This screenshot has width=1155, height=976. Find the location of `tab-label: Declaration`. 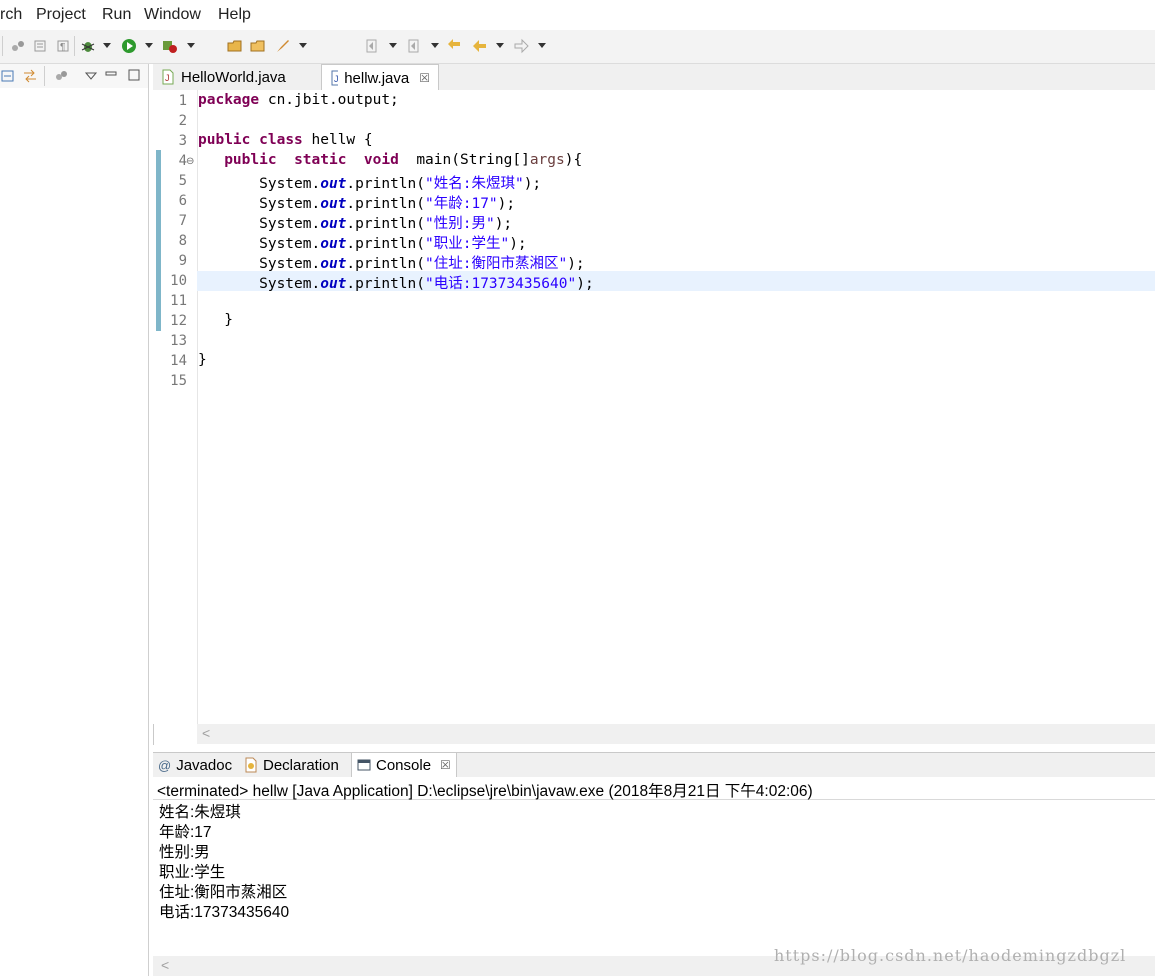

tab-label: Declaration is located at coordinates (301, 765).